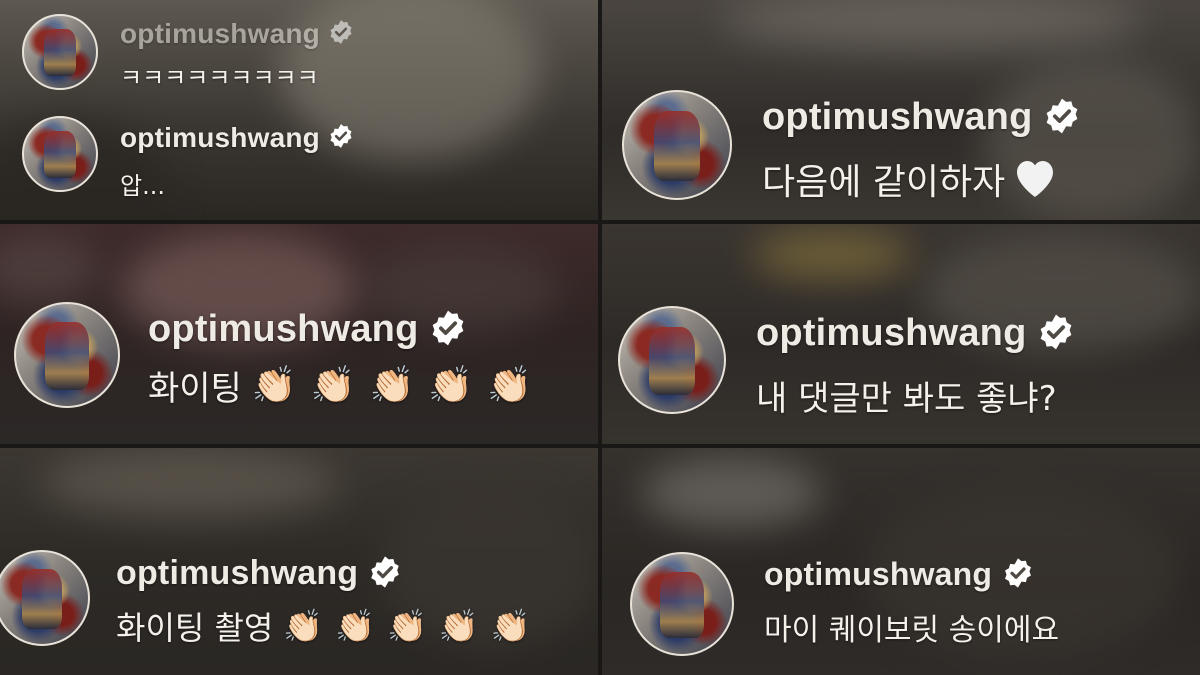 The width and height of the screenshot is (1200, 675). What do you see at coordinates (1035, 179) in the screenshot?
I see `heart-icon` at bounding box center [1035, 179].